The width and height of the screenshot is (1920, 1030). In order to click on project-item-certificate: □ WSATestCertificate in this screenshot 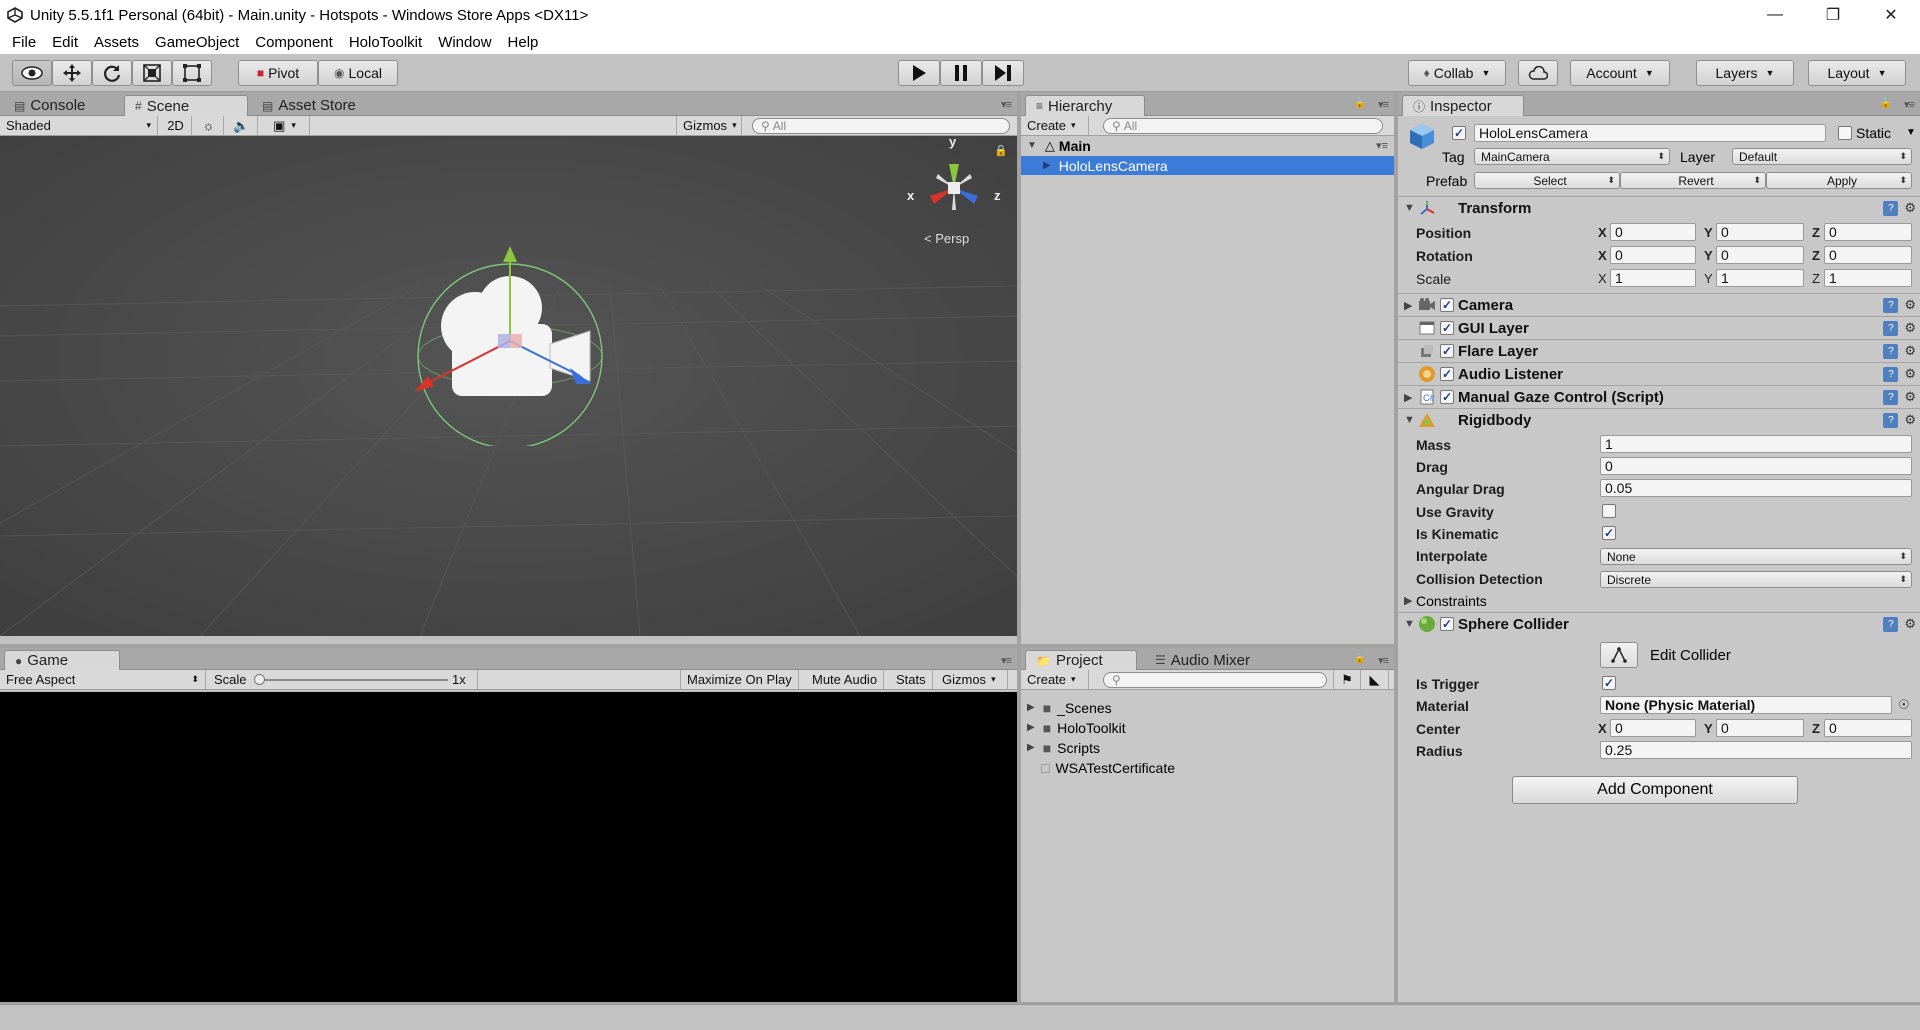, I will do `click(1207, 767)`.